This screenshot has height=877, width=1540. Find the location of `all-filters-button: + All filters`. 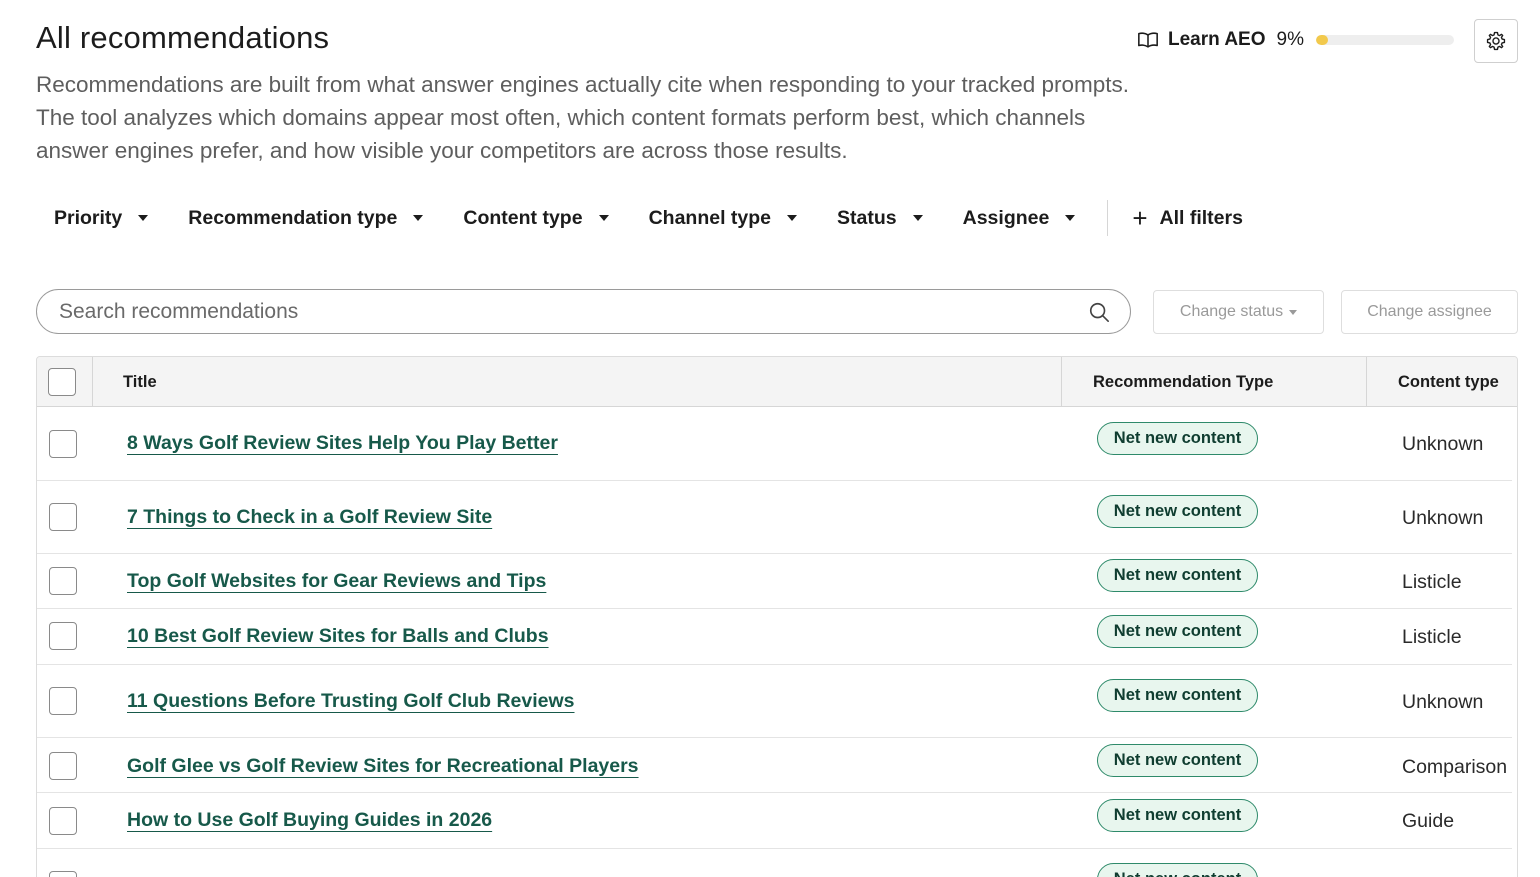

all-filters-button: + All filters is located at coordinates (1187, 218).